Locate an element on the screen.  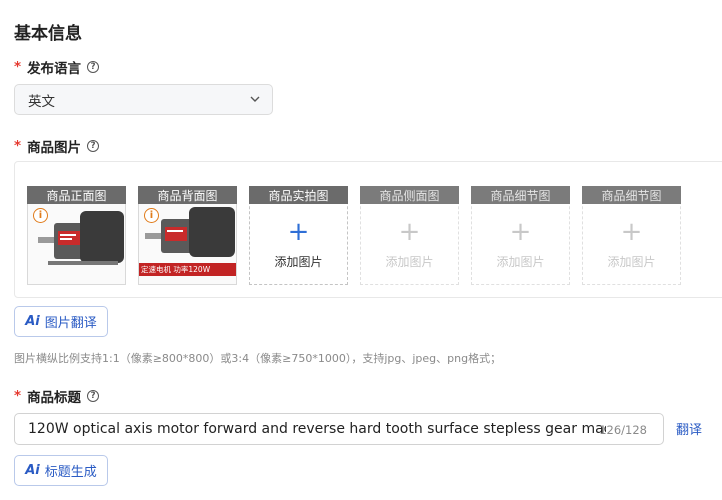
image-slot-side: 商品侧面图 + 添加图片 is located at coordinates (409, 235).